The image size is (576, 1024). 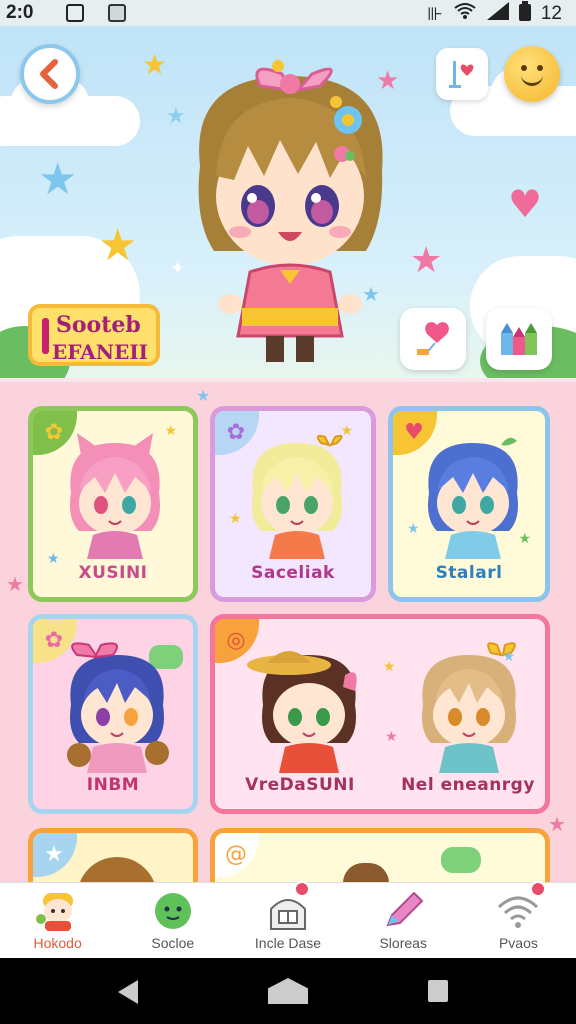 What do you see at coordinates (532, 74) in the screenshot?
I see `profile-smiley-button` at bounding box center [532, 74].